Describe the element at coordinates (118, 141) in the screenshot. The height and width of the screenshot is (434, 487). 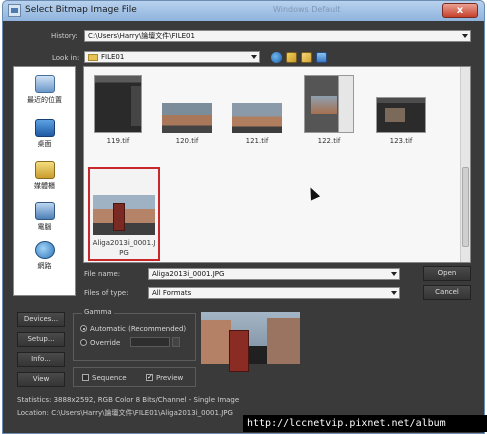
I see `file-name: 119.tif` at that location.